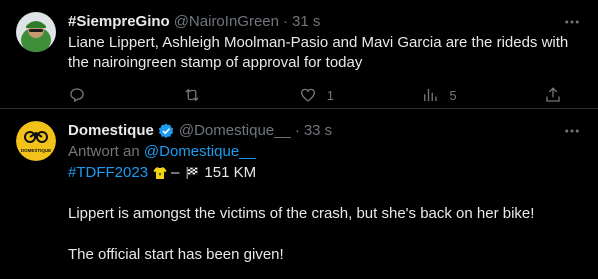 This screenshot has width=598, height=279. Describe the element at coordinates (175, 172) in the screenshot. I see `hashtag-suffix: –` at that location.